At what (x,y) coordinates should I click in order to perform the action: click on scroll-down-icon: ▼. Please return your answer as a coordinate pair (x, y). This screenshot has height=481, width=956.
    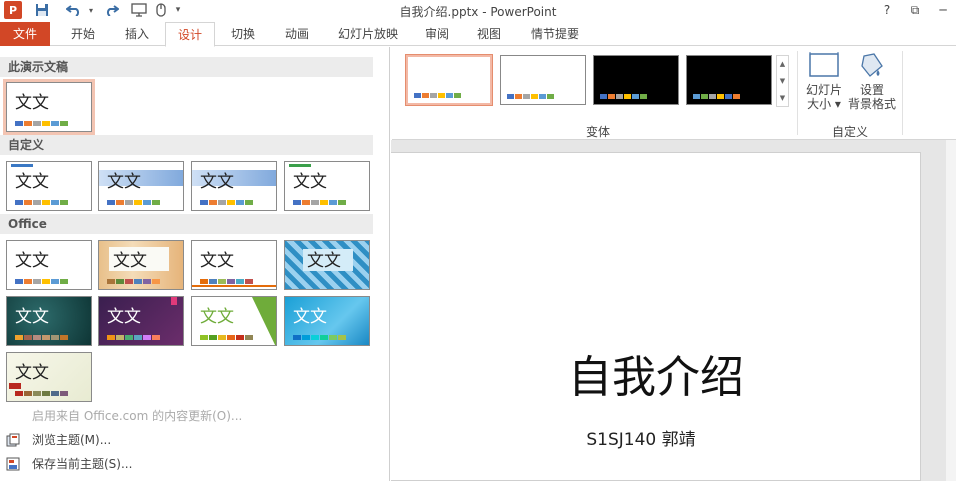
    Looking at the image, I should click on (782, 81).